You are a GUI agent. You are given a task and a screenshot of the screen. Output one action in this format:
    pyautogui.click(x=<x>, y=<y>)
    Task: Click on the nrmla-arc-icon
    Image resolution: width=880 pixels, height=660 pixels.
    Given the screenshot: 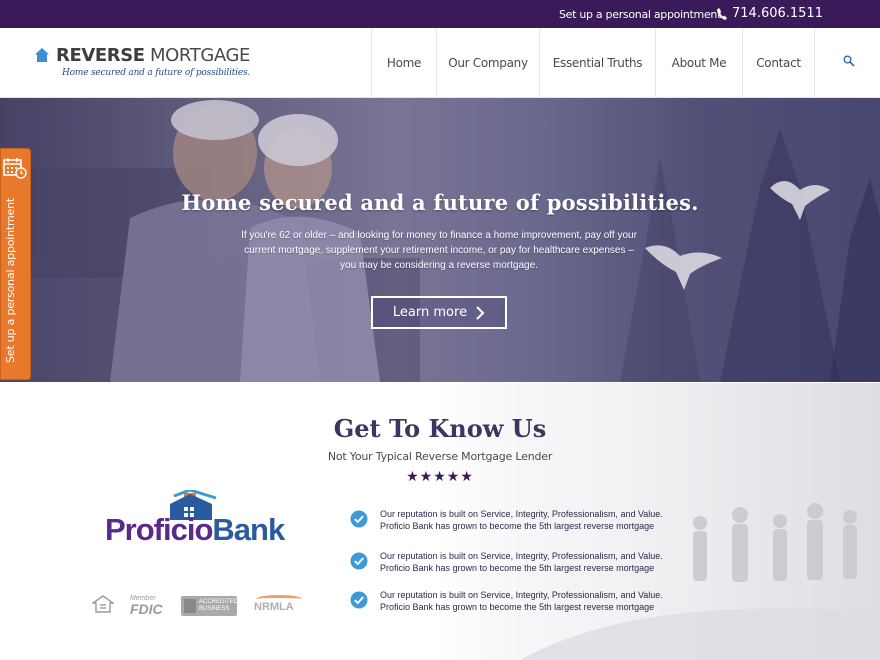 What is the action you would take?
    pyautogui.click(x=279, y=599)
    